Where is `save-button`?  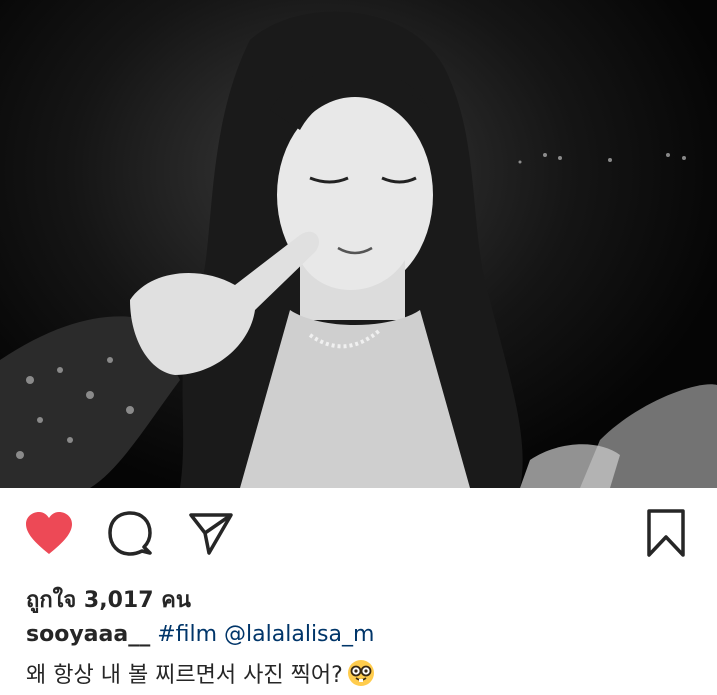 save-button is located at coordinates (666, 533).